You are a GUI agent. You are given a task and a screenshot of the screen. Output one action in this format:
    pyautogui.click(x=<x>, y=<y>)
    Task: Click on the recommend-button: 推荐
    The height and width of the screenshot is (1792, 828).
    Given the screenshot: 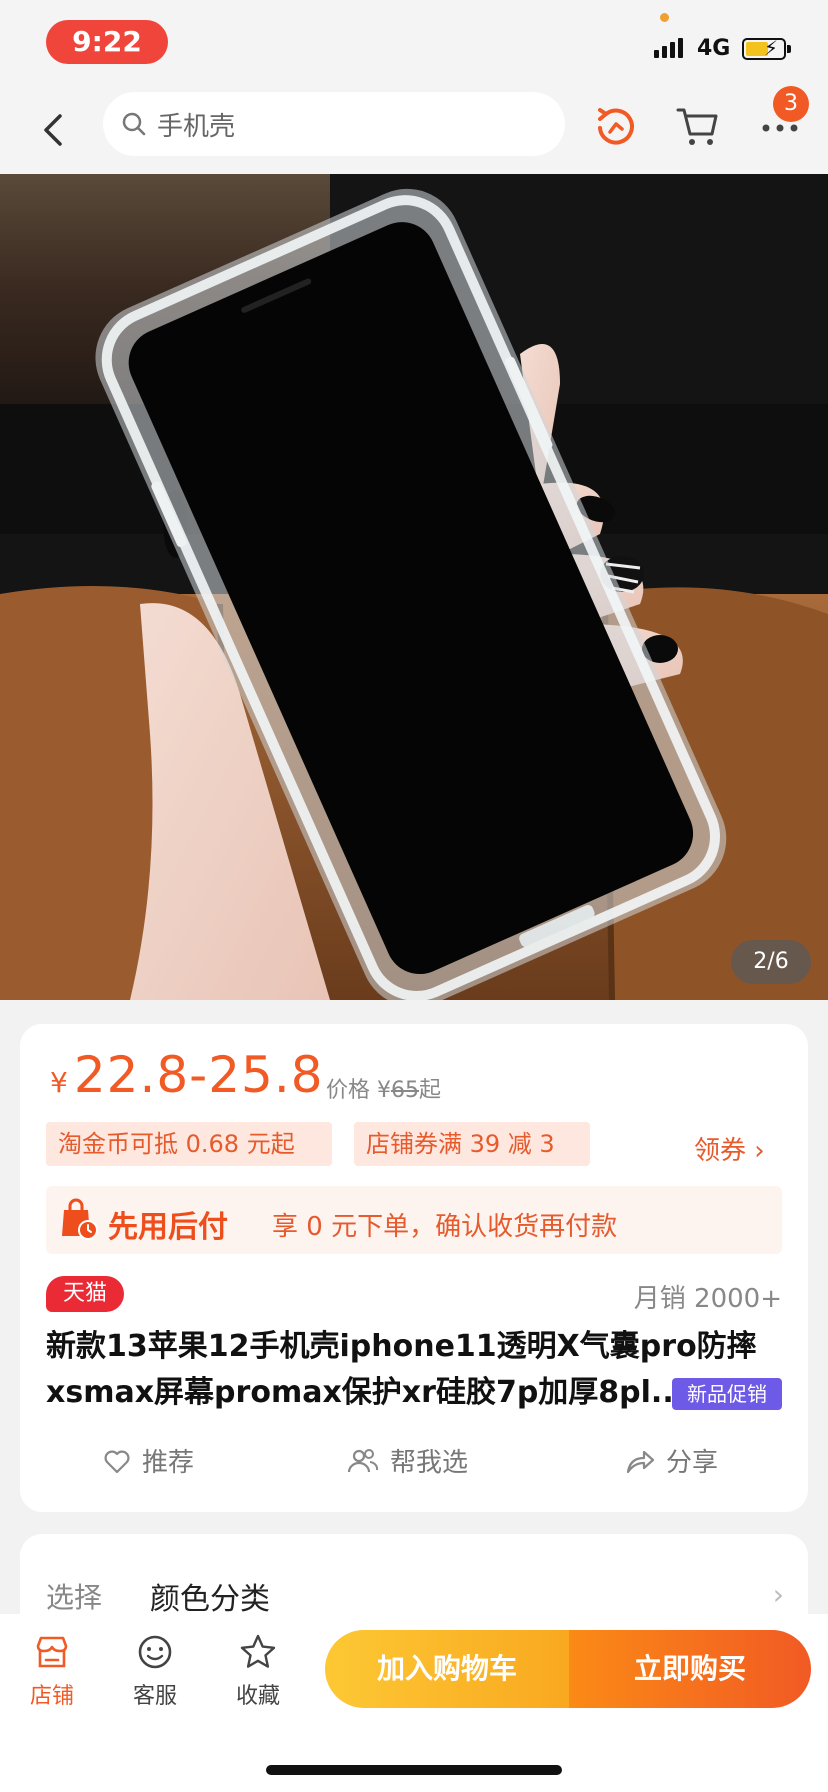 What is the action you would take?
    pyautogui.click(x=148, y=1460)
    